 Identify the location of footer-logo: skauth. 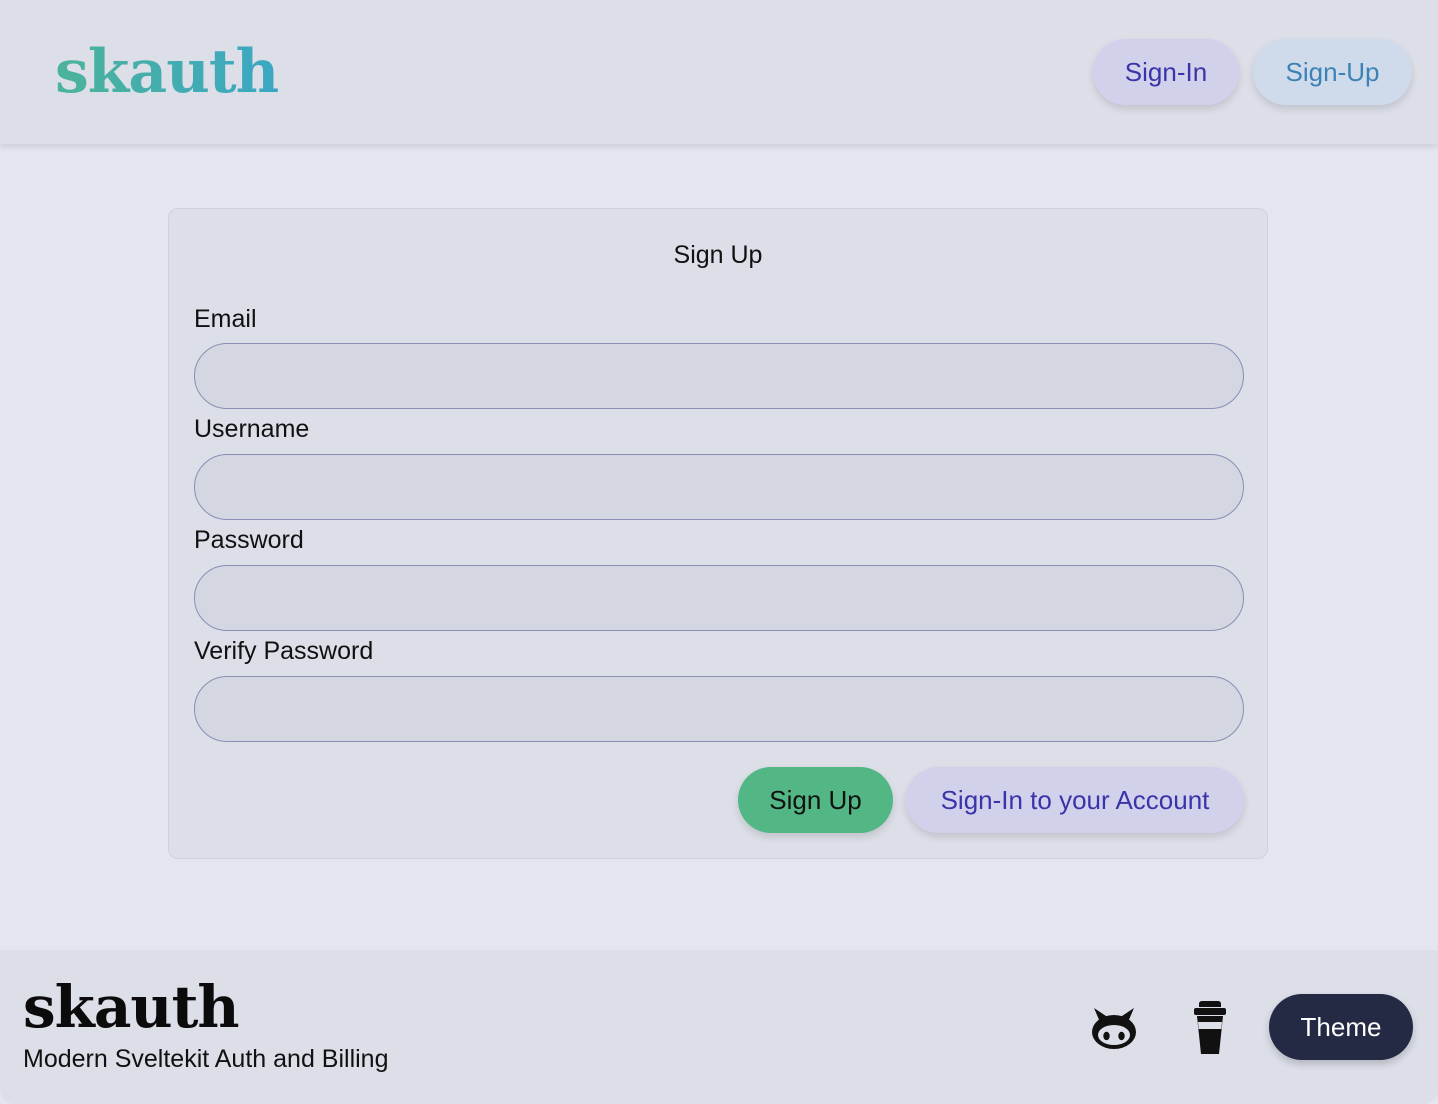
(131, 1007).